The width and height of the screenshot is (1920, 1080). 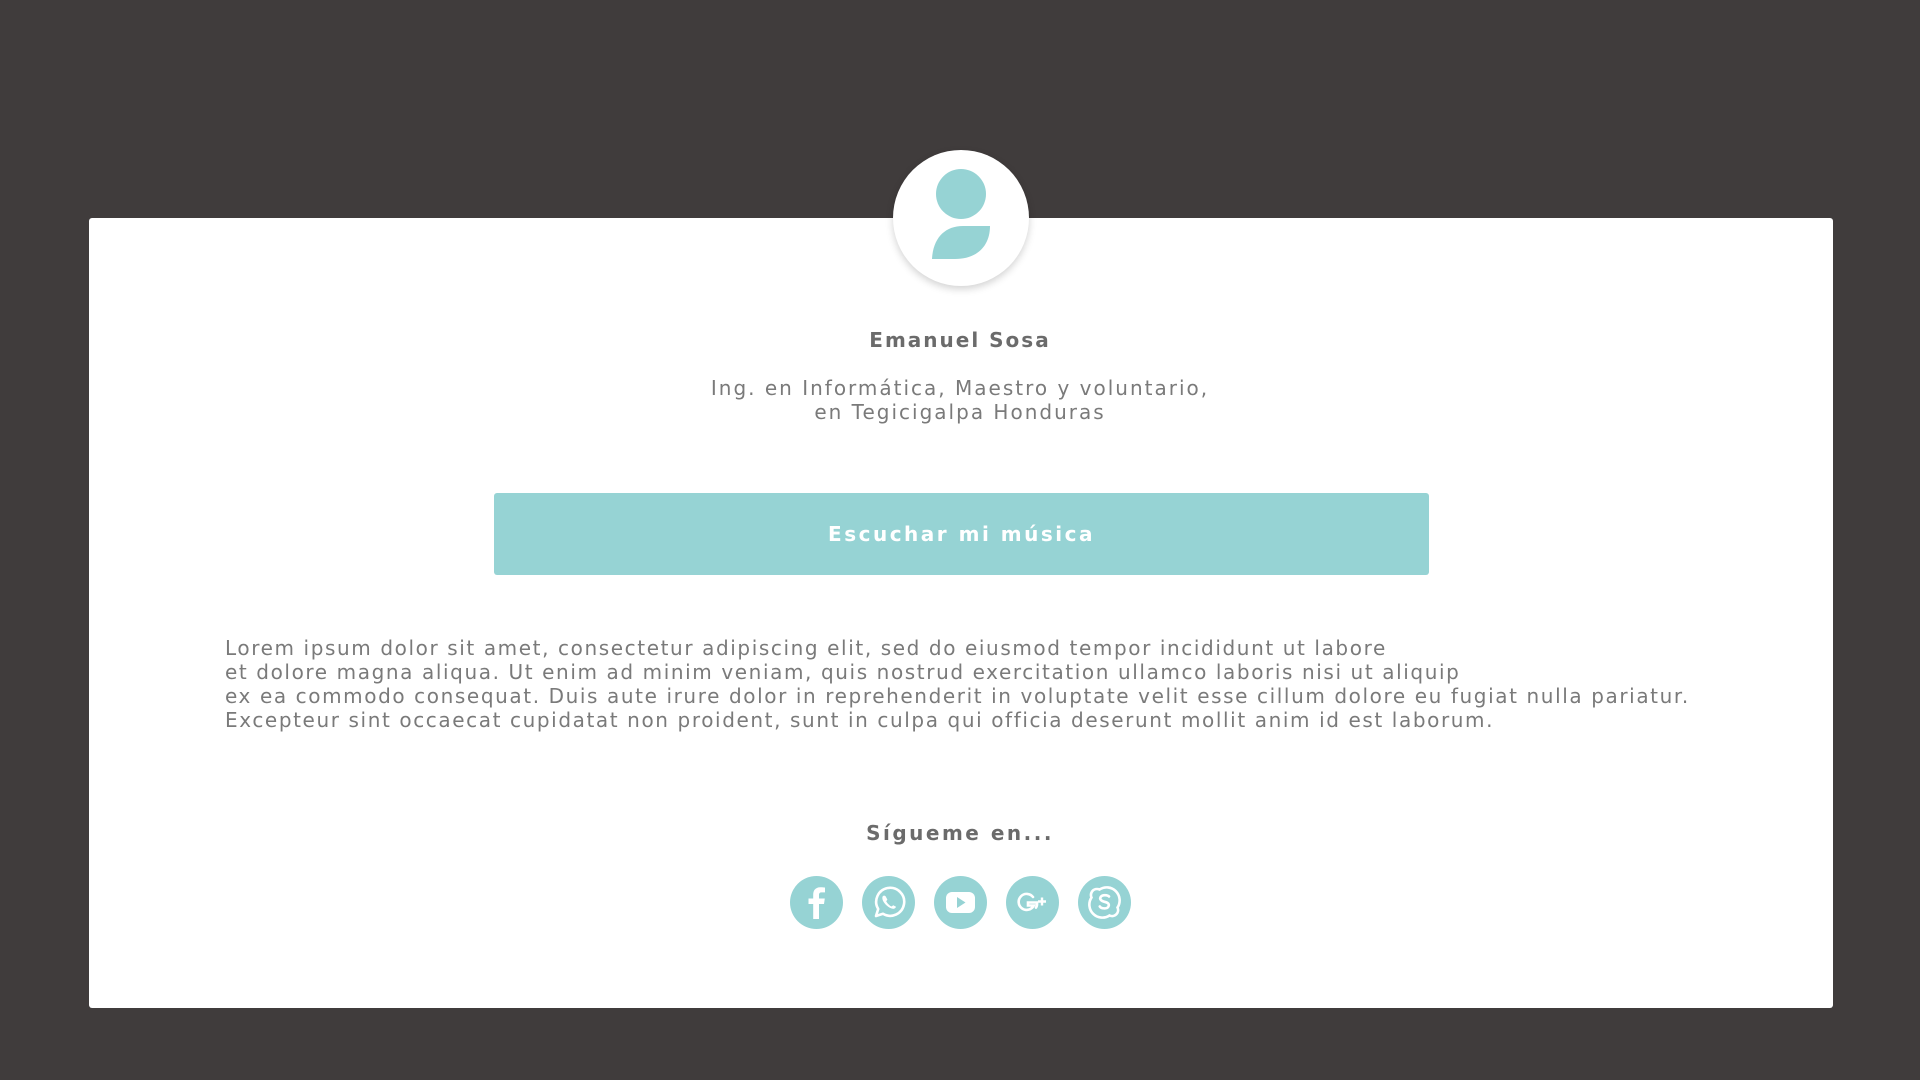 I want to click on whatsapp-link, so click(x=888, y=902).